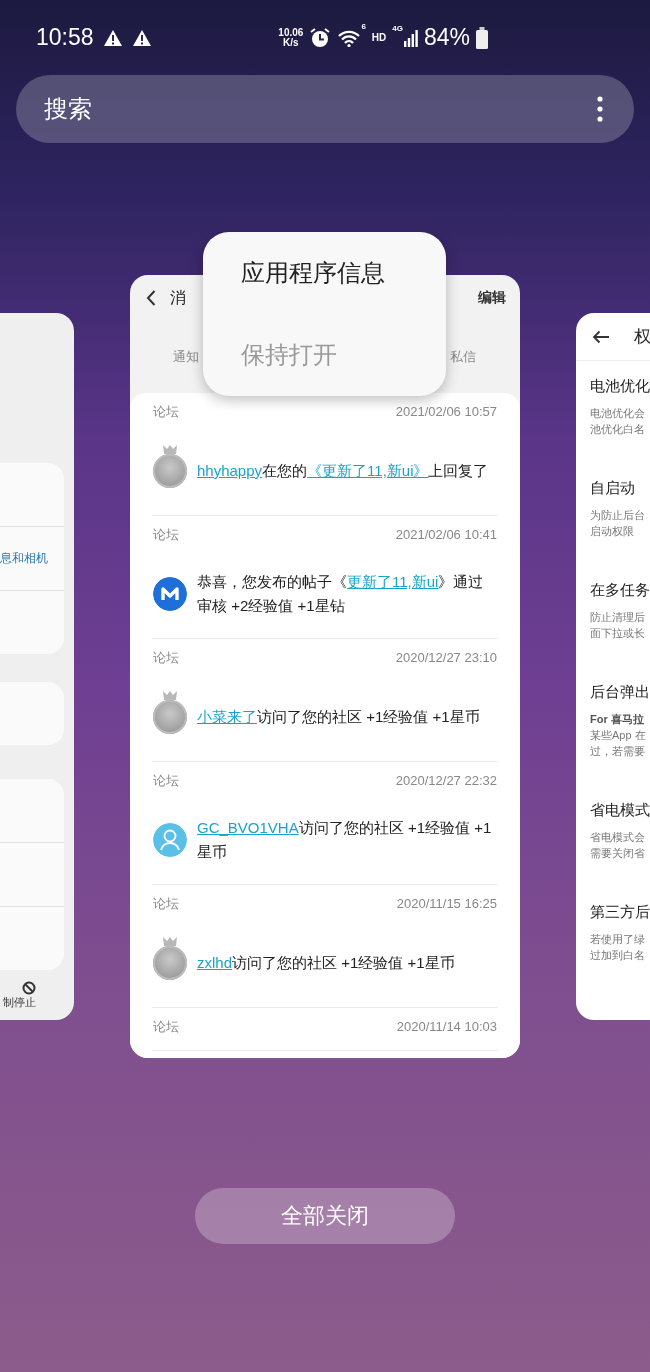 This screenshot has height=1372, width=650. Describe the element at coordinates (230, 470) in the screenshot. I see `text-link: hhyhappy` at that location.